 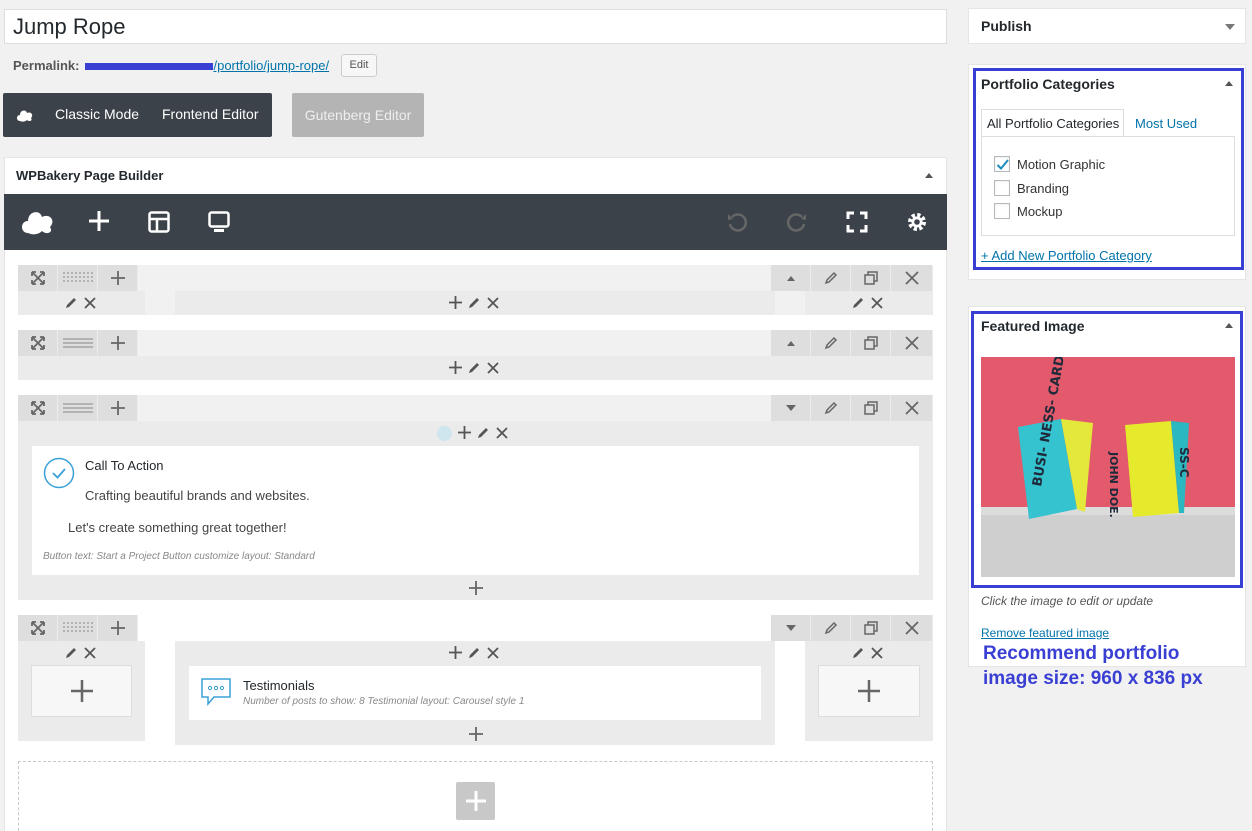 I want to click on template-icon, so click(x=159, y=222).